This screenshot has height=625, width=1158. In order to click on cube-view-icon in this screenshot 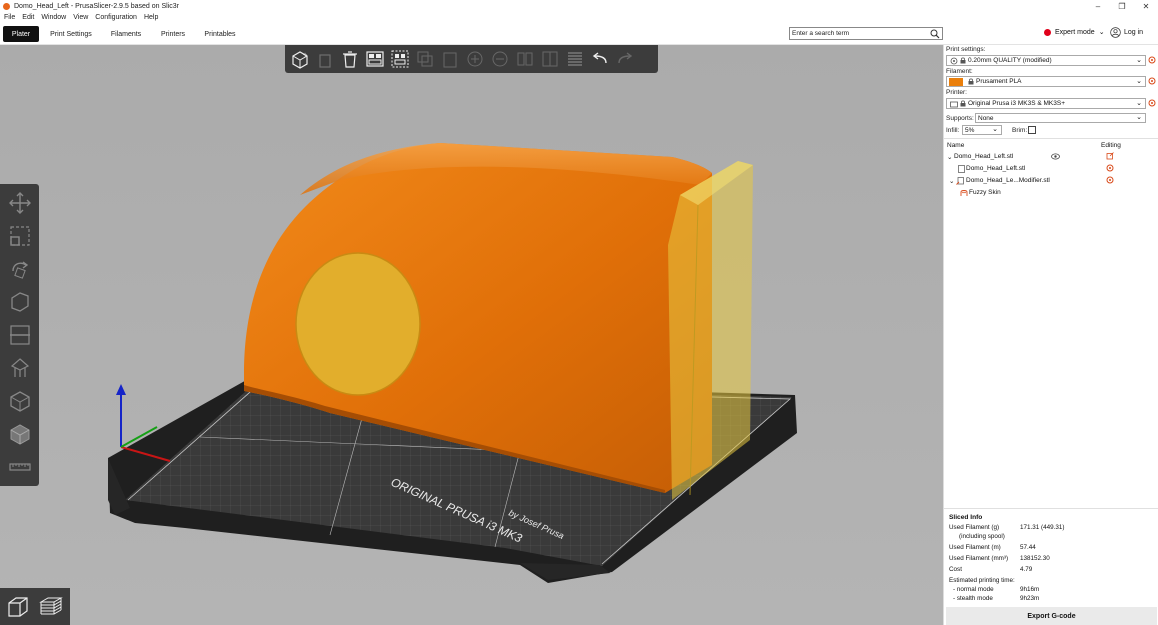, I will do `click(17, 606)`.